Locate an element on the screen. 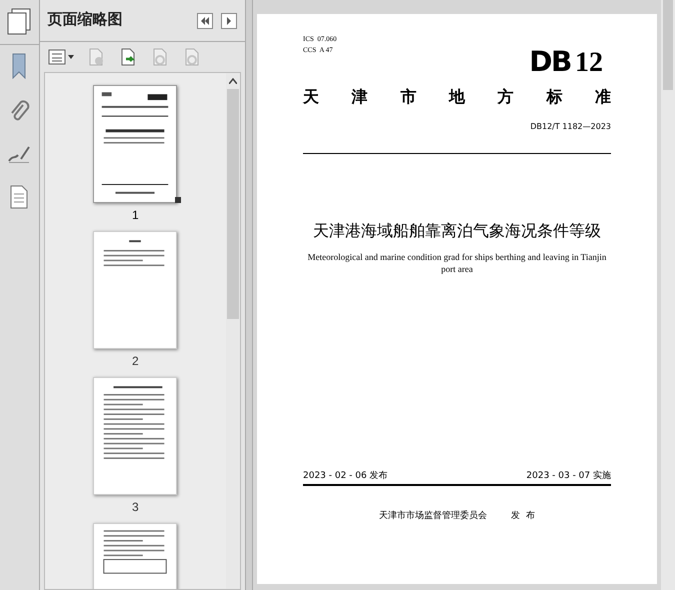  expand-button is located at coordinates (229, 20).